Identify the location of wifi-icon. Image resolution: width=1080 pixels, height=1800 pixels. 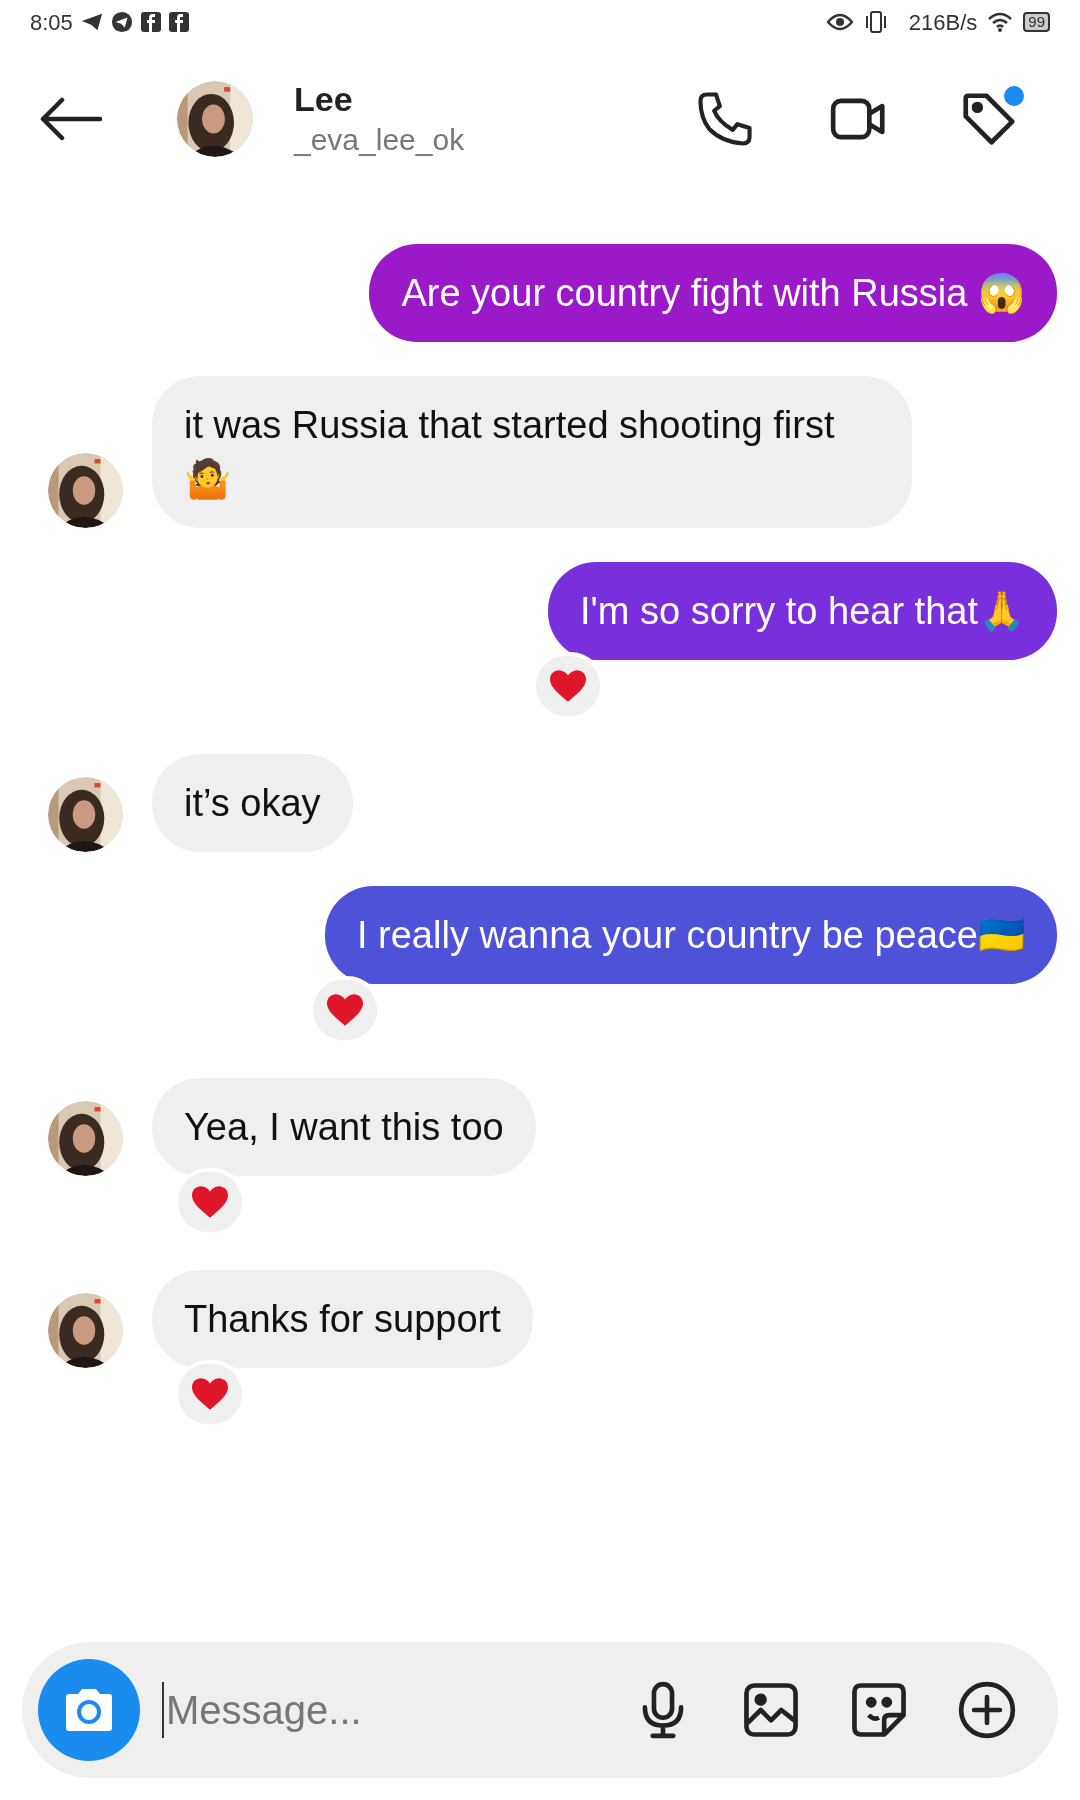
(1000, 22).